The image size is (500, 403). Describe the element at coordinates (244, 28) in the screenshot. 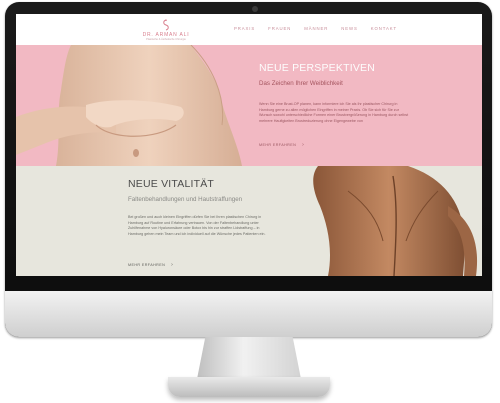

I see `nav-item-praxis: PRAXIS` at that location.